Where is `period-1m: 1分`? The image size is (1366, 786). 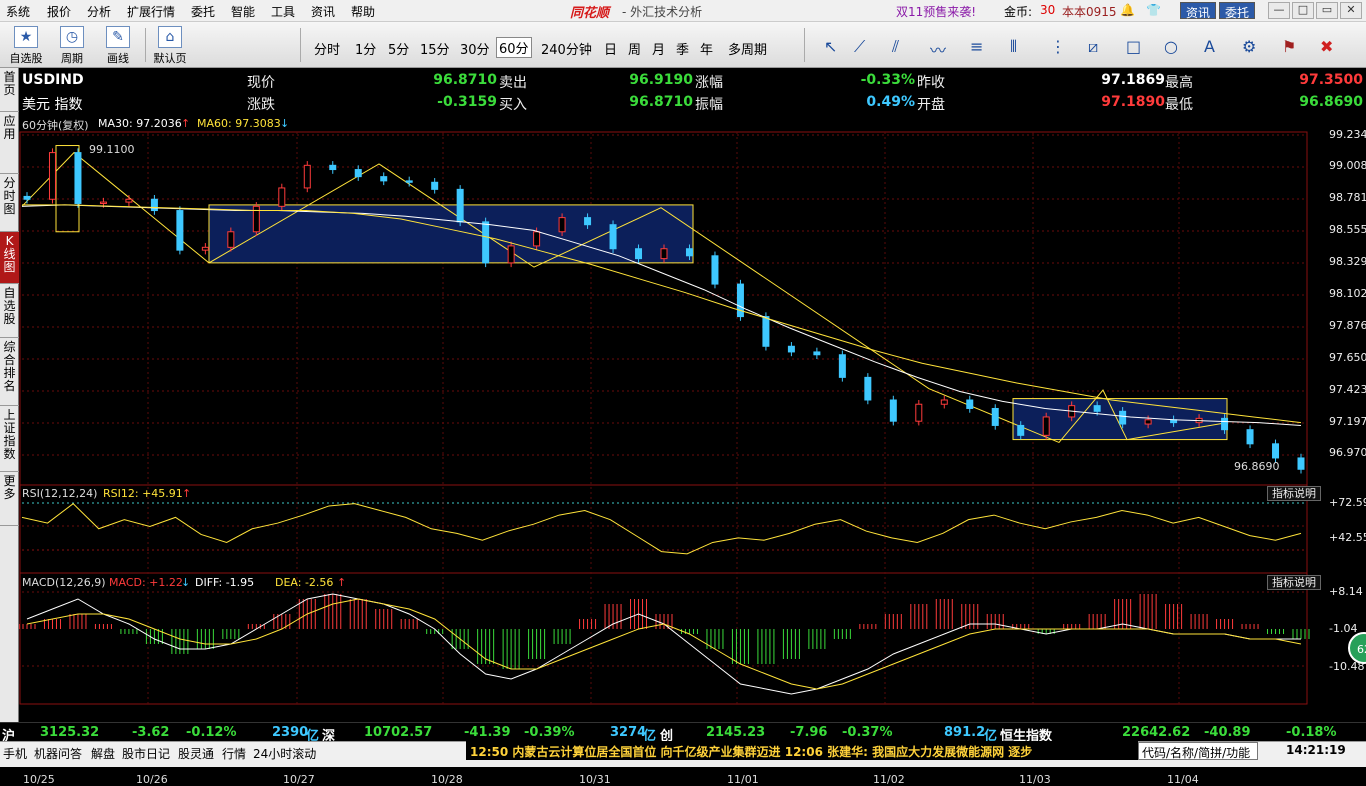
period-1m: 1分 is located at coordinates (365, 48).